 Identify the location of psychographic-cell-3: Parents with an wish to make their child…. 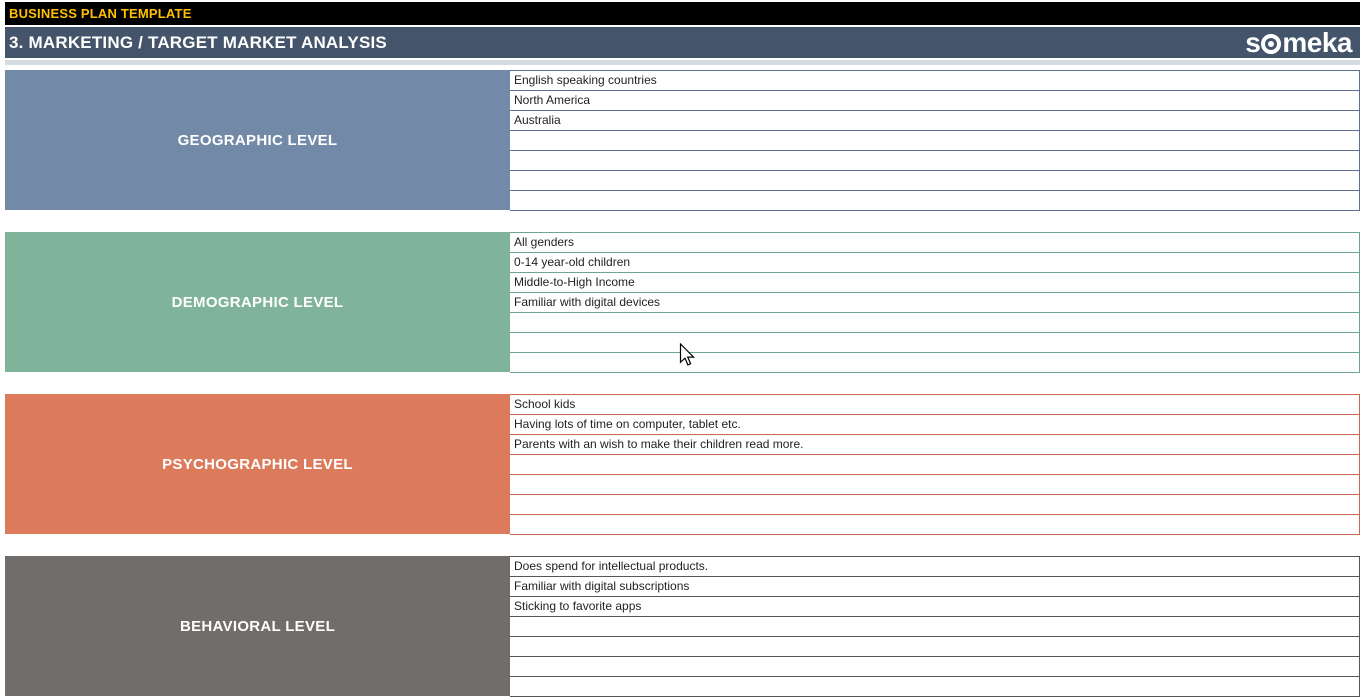
(935, 445).